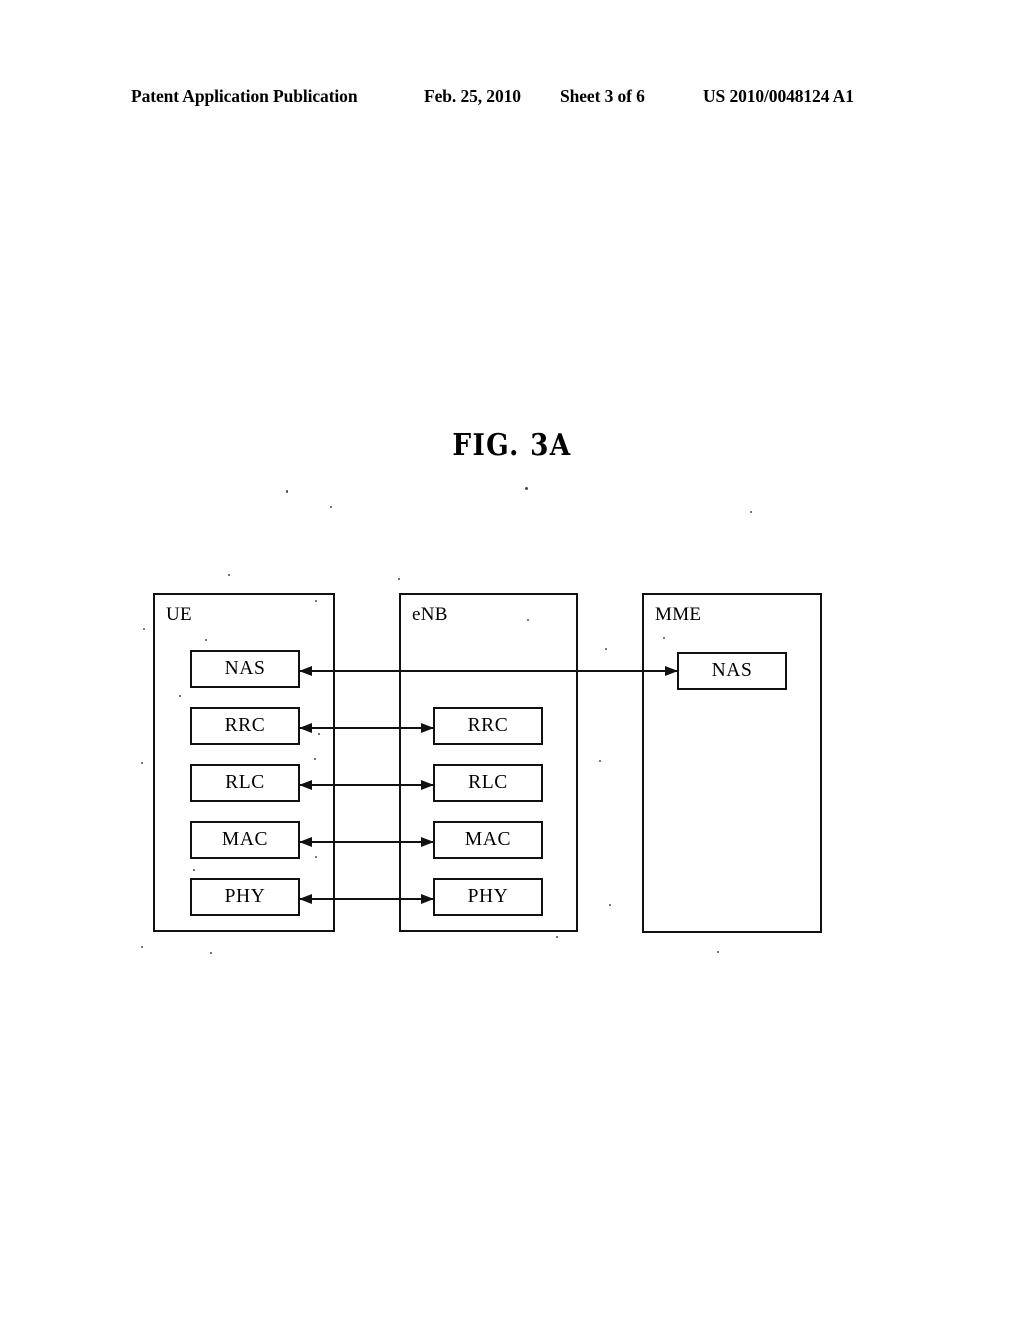  I want to click on connector-phy-ue-enb, so click(366, 898).